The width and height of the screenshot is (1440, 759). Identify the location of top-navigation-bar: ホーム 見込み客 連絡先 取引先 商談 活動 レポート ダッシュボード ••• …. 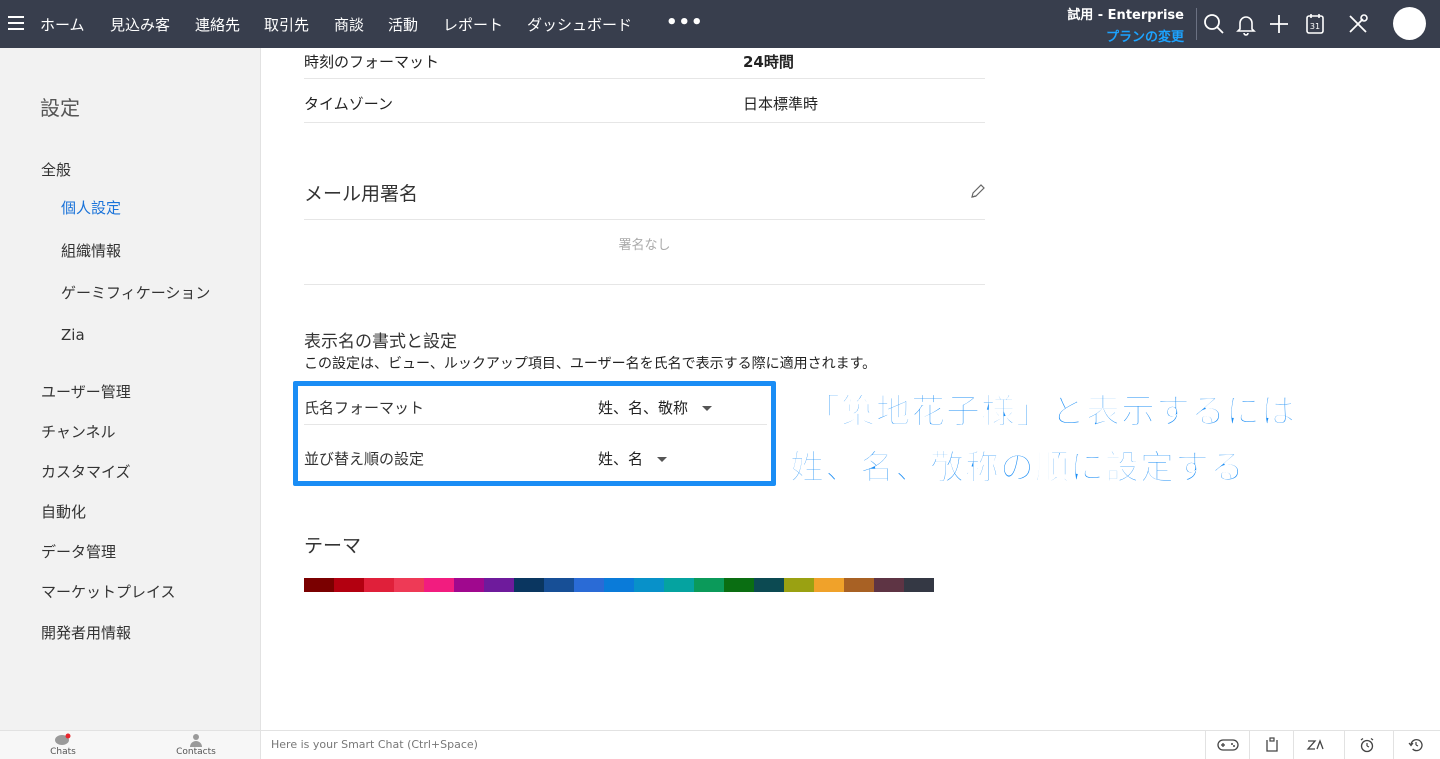
(720, 24).